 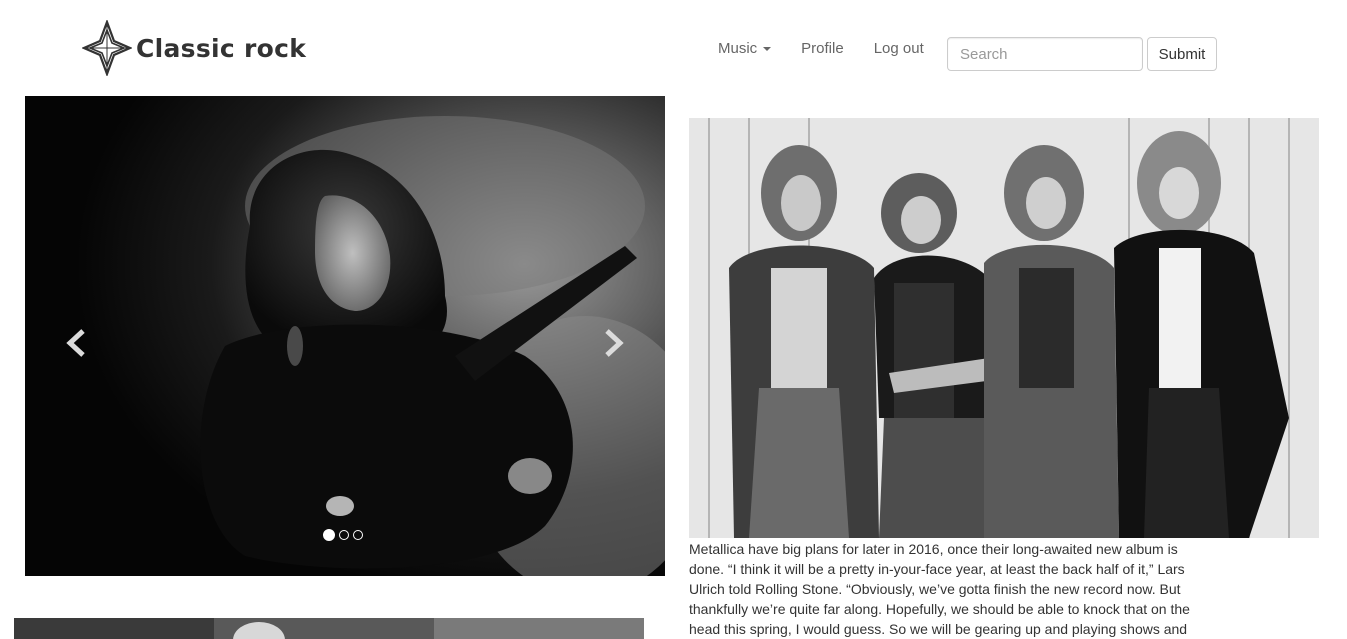 What do you see at coordinates (1182, 54) in the screenshot?
I see `submit-button: Submit` at bounding box center [1182, 54].